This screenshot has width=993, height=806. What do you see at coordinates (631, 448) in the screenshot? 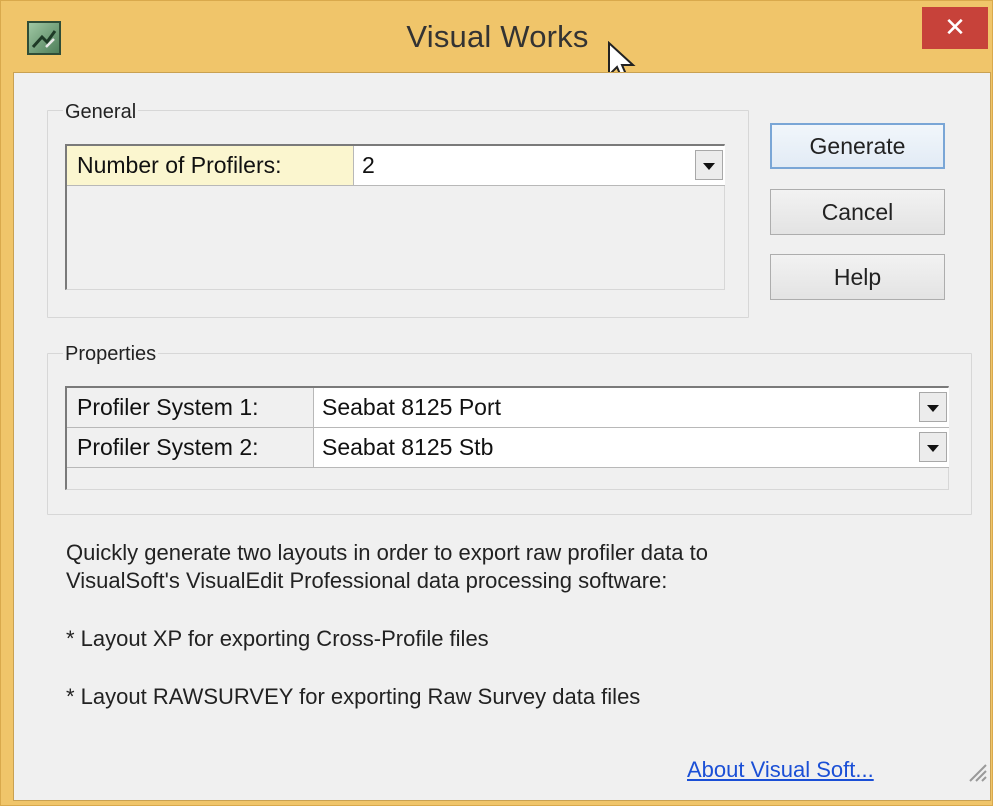
I see `profiler-system-2-select: Seabat 8125 Stb` at bounding box center [631, 448].